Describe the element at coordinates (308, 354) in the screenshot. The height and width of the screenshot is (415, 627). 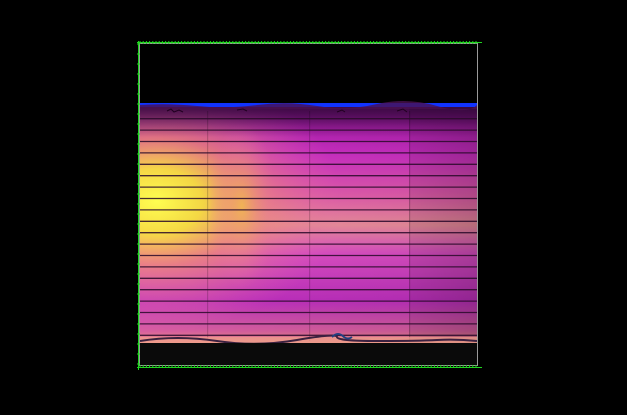
I see `bottom-dark-band` at that location.